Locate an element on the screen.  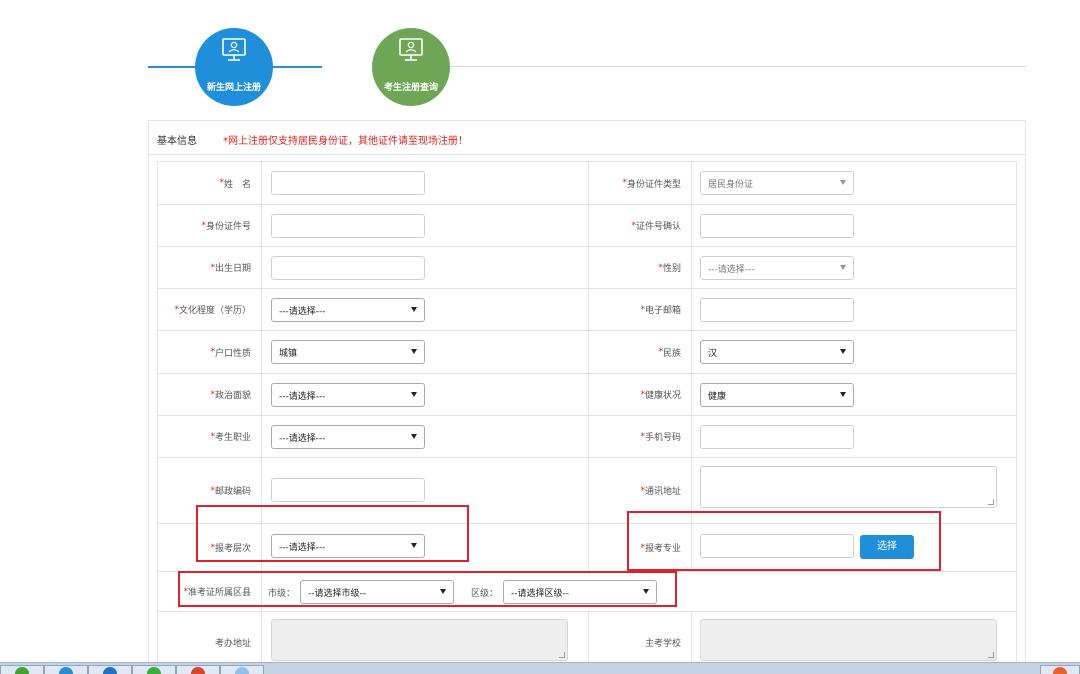
postcode-label: * 邮政编码 is located at coordinates (210, 490).